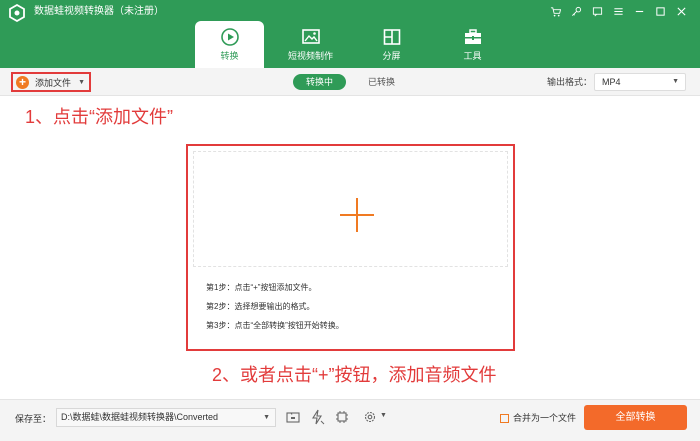  What do you see at coordinates (381, 82) in the screenshot?
I see `segment-converted: 已转换` at bounding box center [381, 82].